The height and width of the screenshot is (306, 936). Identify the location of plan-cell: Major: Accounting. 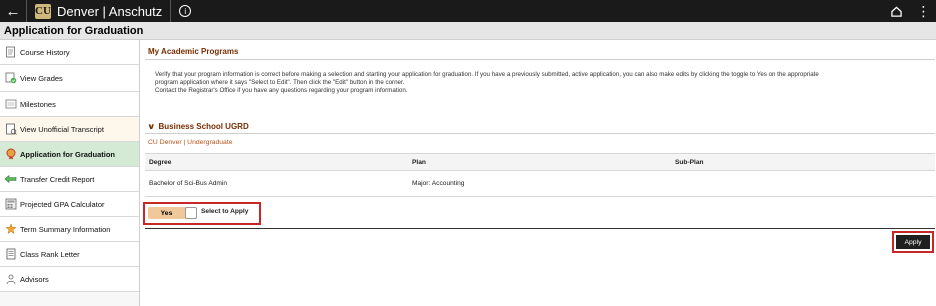
(539, 183).